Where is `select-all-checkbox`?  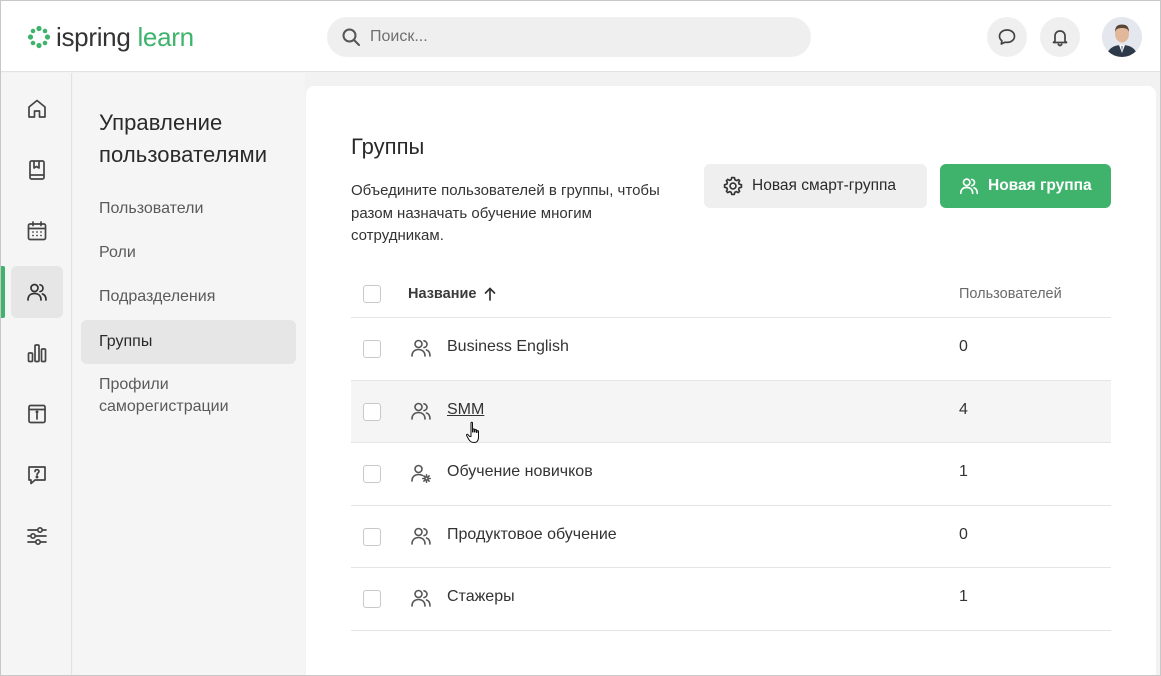
select-all-checkbox is located at coordinates (372, 294).